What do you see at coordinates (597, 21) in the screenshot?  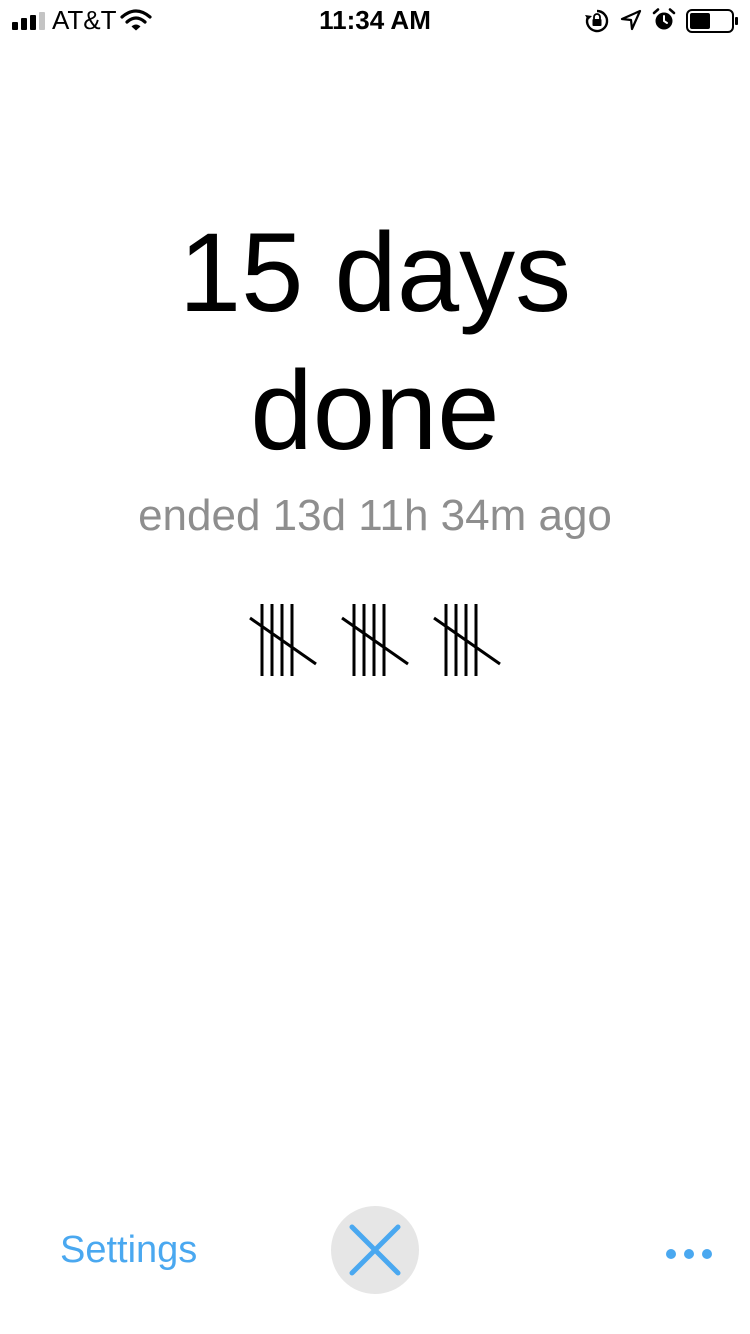 I see `rotation-lock-icon` at bounding box center [597, 21].